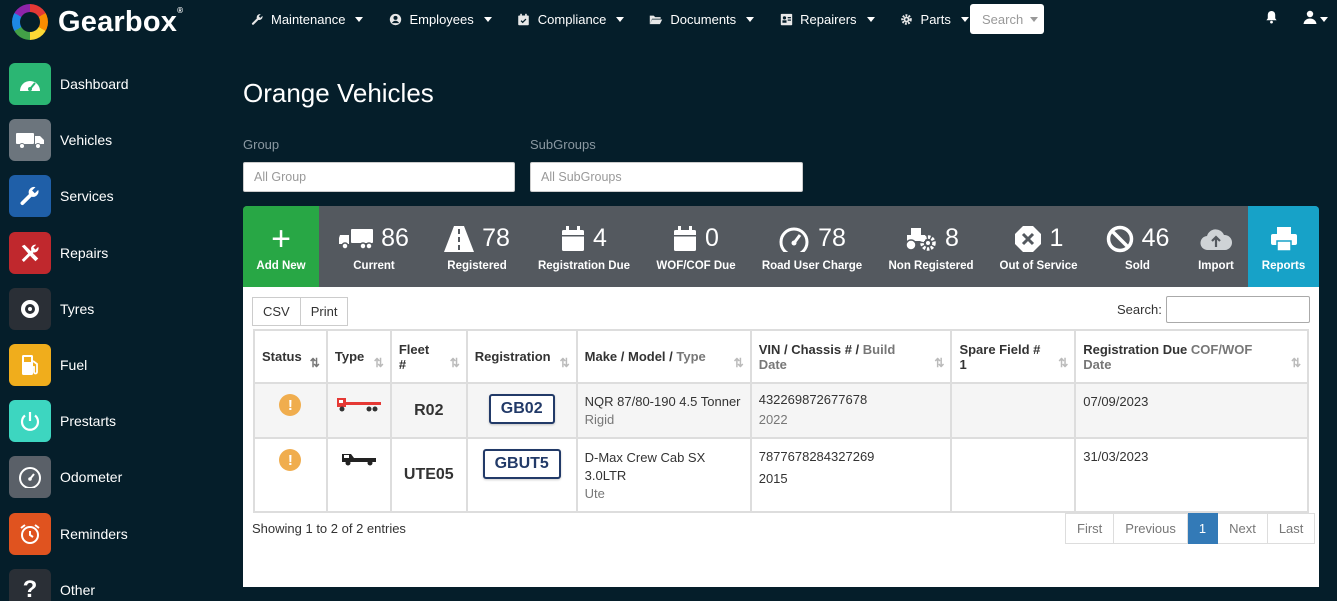  Describe the element at coordinates (119, 581) in the screenshot. I see `sidebar-item-other: ? Other` at that location.